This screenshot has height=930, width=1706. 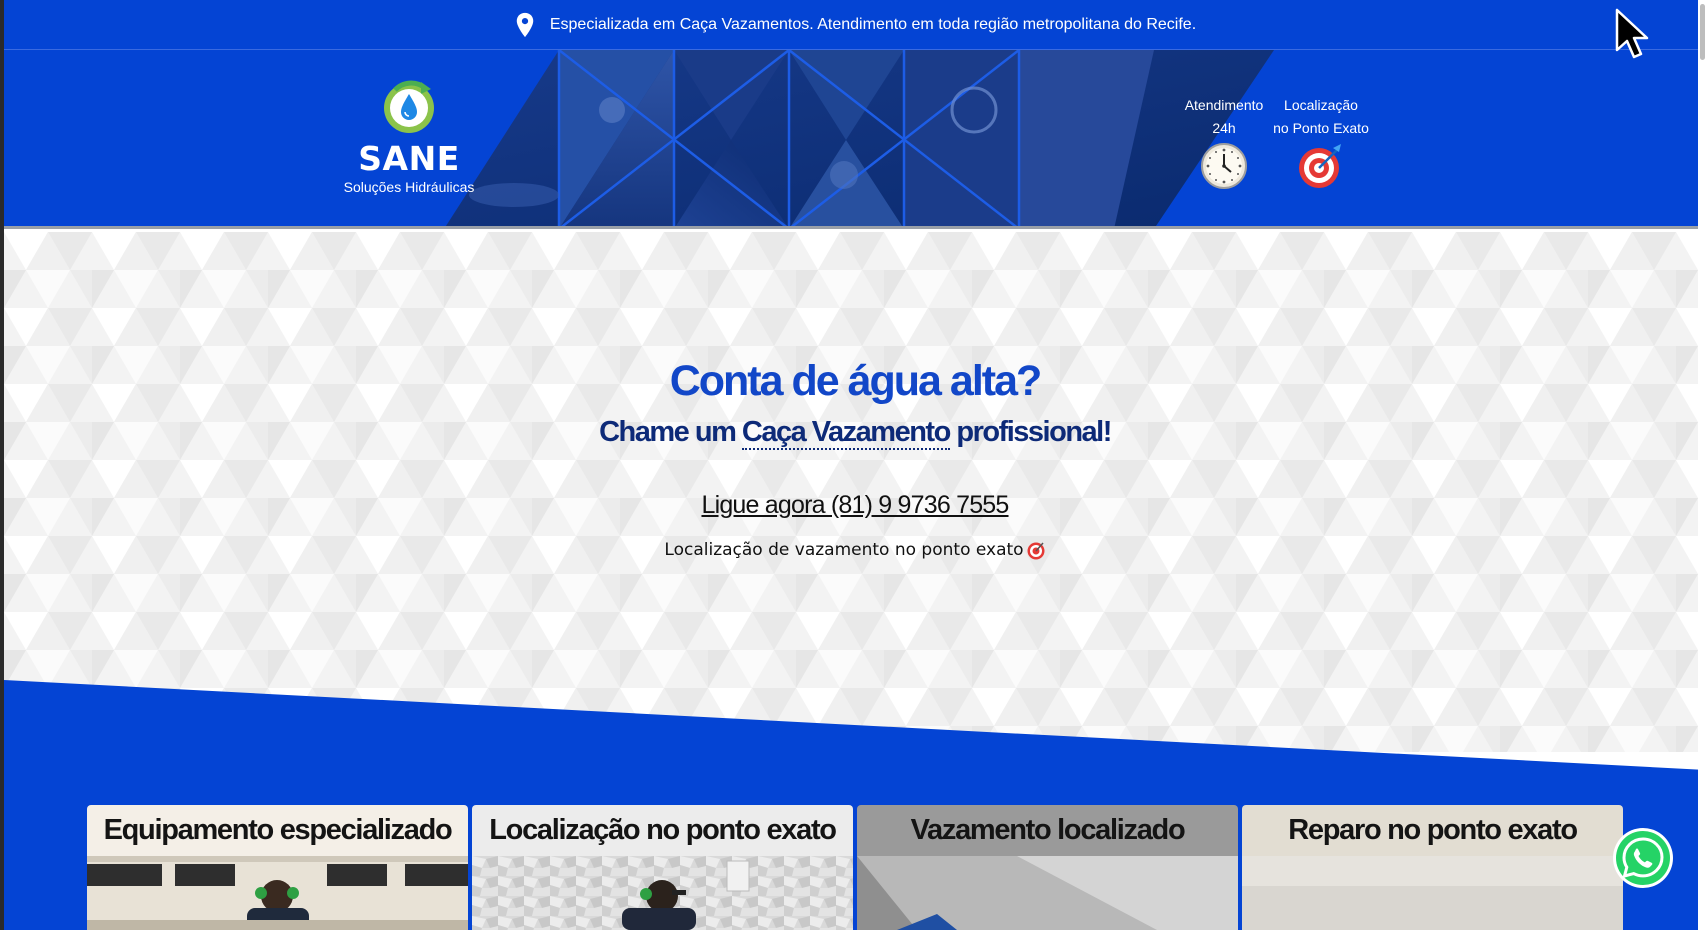 What do you see at coordinates (1224, 105) in the screenshot?
I see `feature-24h-line1: Atendimento` at bounding box center [1224, 105].